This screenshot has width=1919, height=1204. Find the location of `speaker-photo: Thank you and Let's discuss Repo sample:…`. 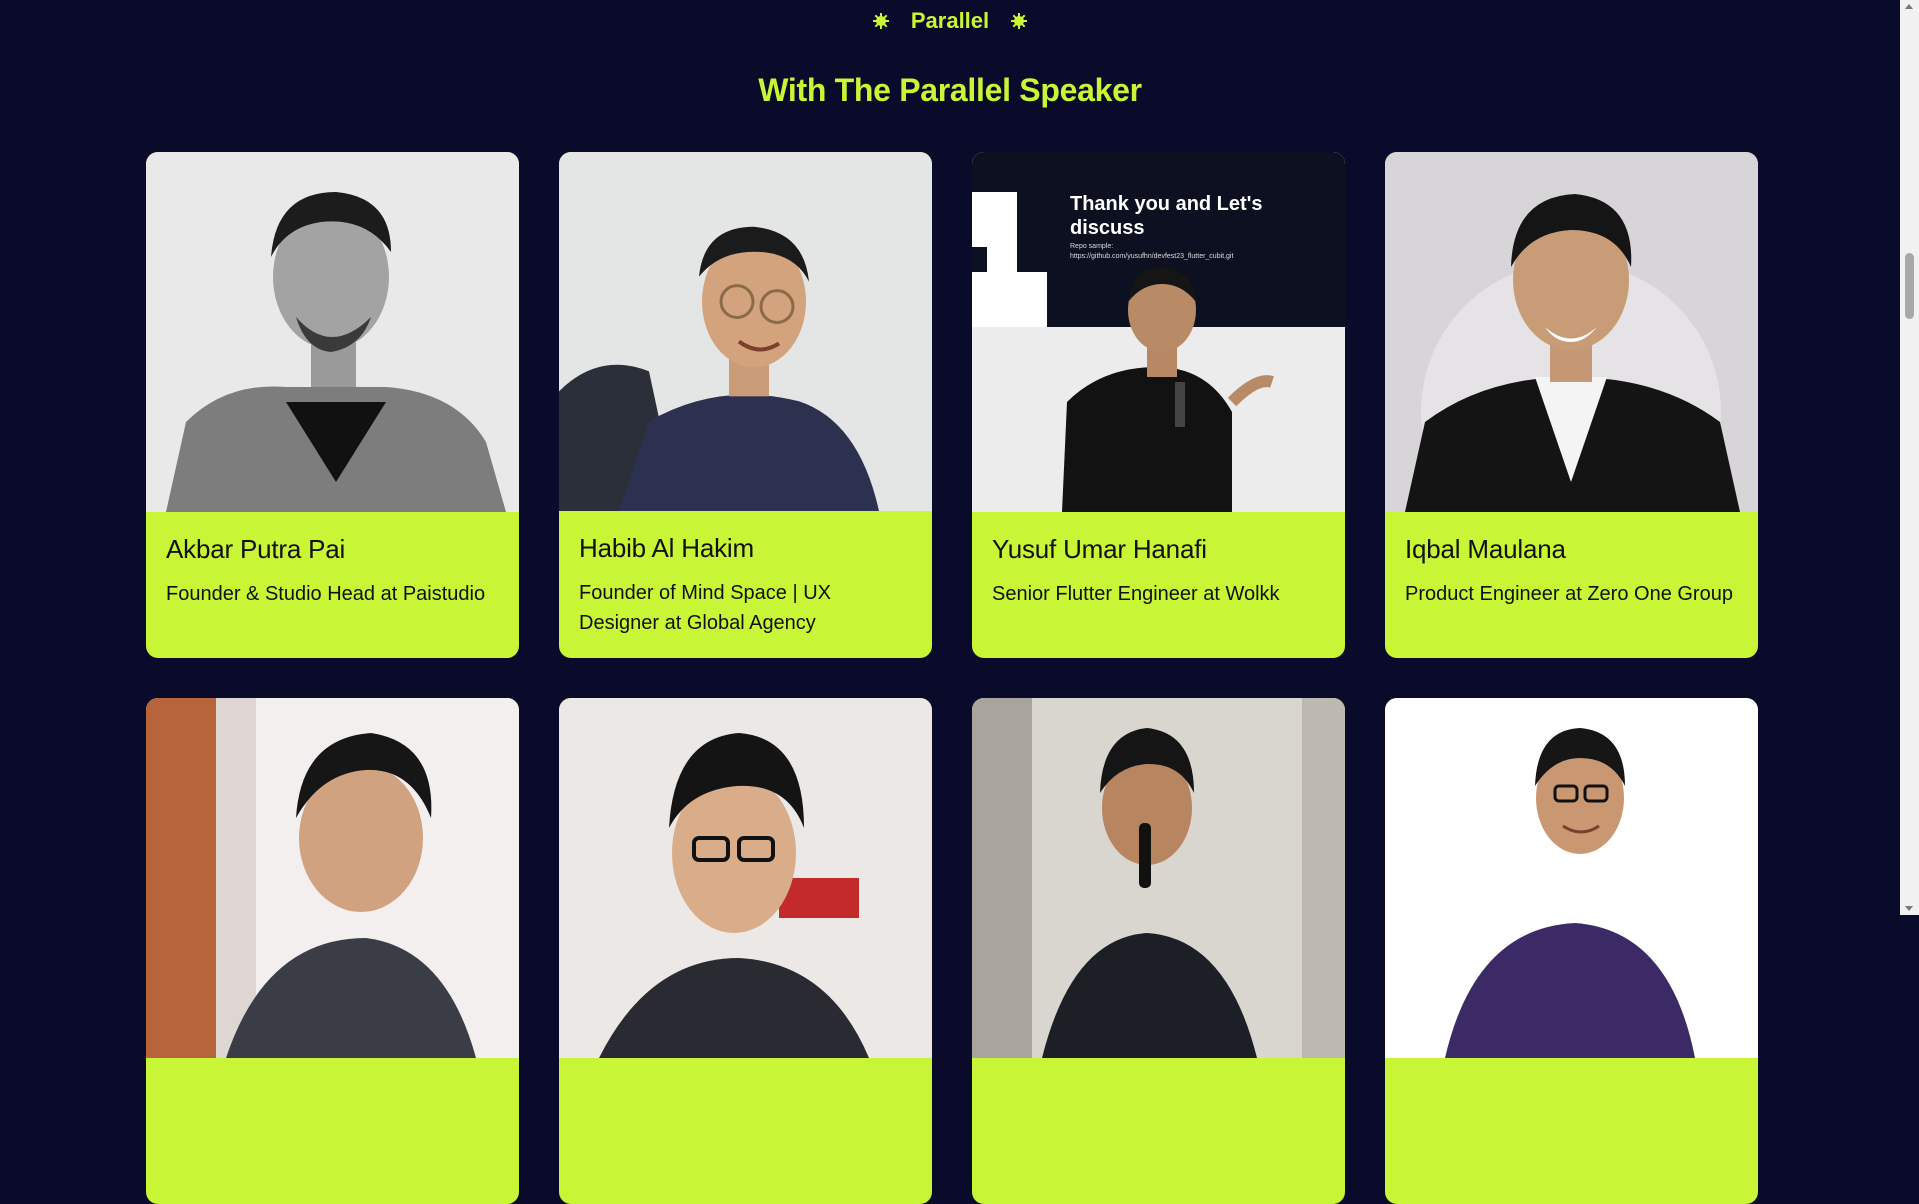

speaker-photo: Thank you and Let's discuss Repo sample:… is located at coordinates (1158, 332).